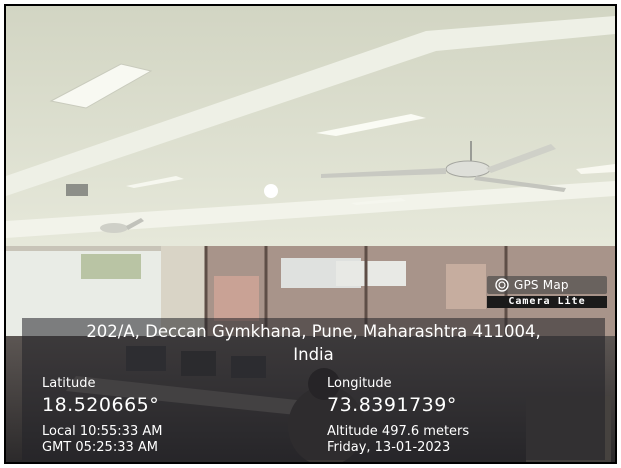  What do you see at coordinates (392, 405) in the screenshot?
I see `longitude-value: 73.8391739°` at bounding box center [392, 405].